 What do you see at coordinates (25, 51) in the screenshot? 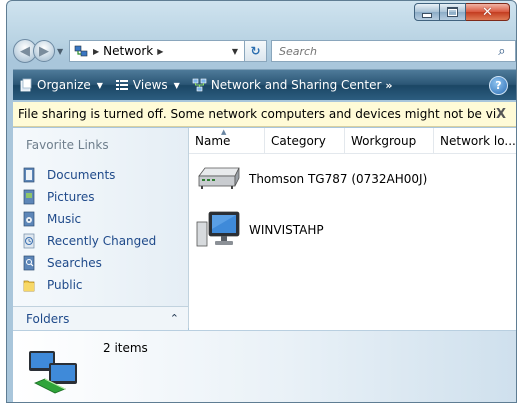
I see `back-arrow-icon: ◀` at bounding box center [25, 51].